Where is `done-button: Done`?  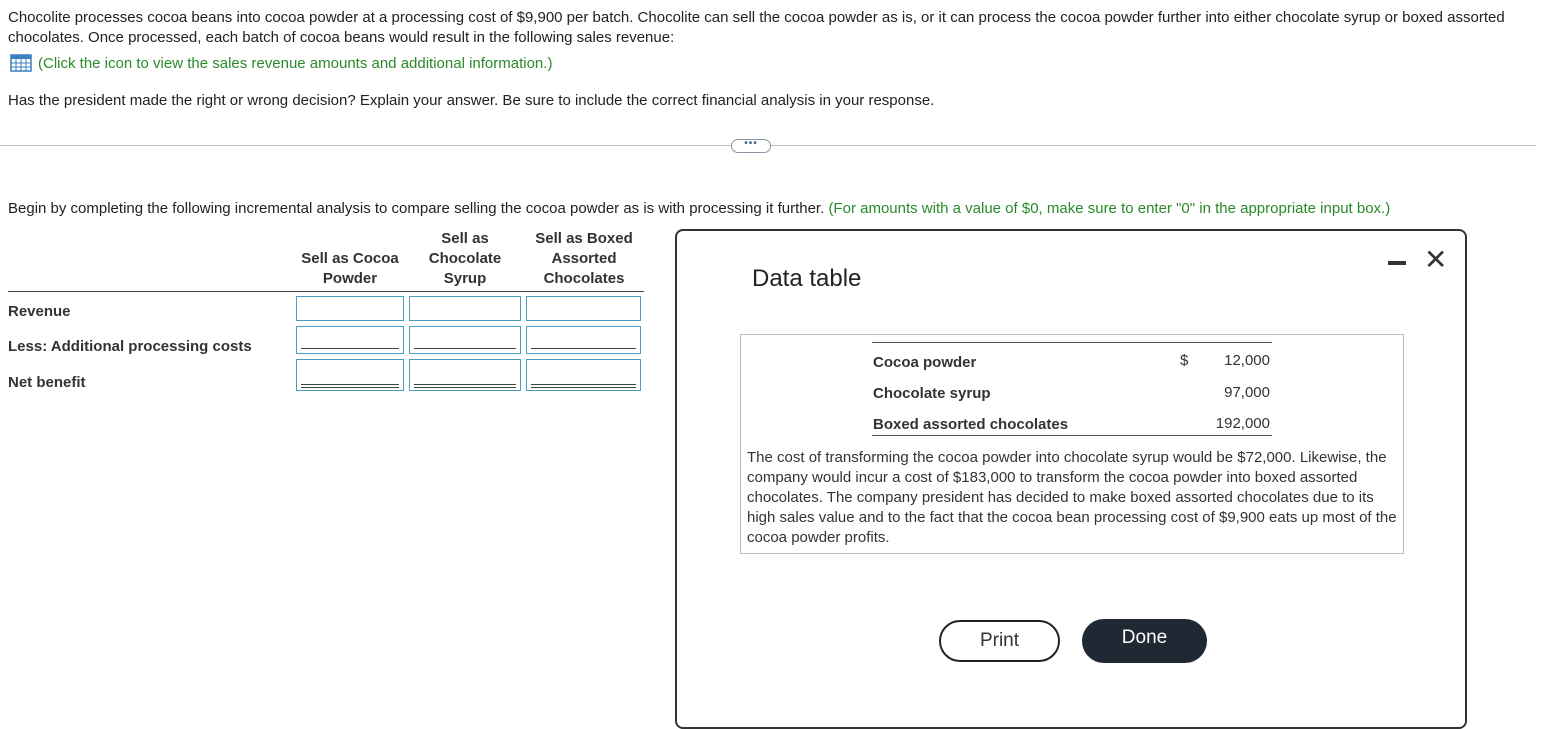 done-button: Done is located at coordinates (1144, 641).